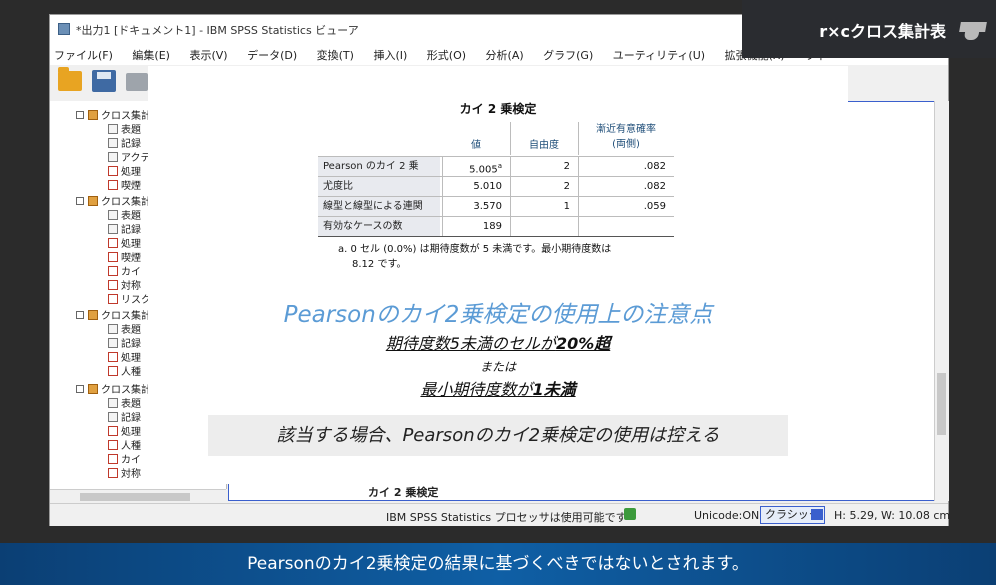 The height and width of the screenshot is (585, 996). Describe the element at coordinates (659, 53) in the screenshot. I see `menu-utilities: ユーティリティ(U)` at that location.